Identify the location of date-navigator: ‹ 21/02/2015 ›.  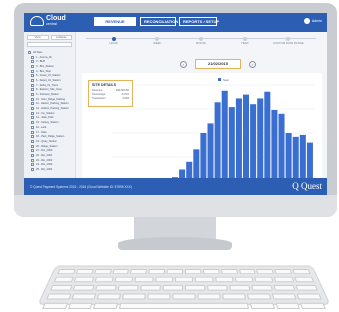
(218, 64).